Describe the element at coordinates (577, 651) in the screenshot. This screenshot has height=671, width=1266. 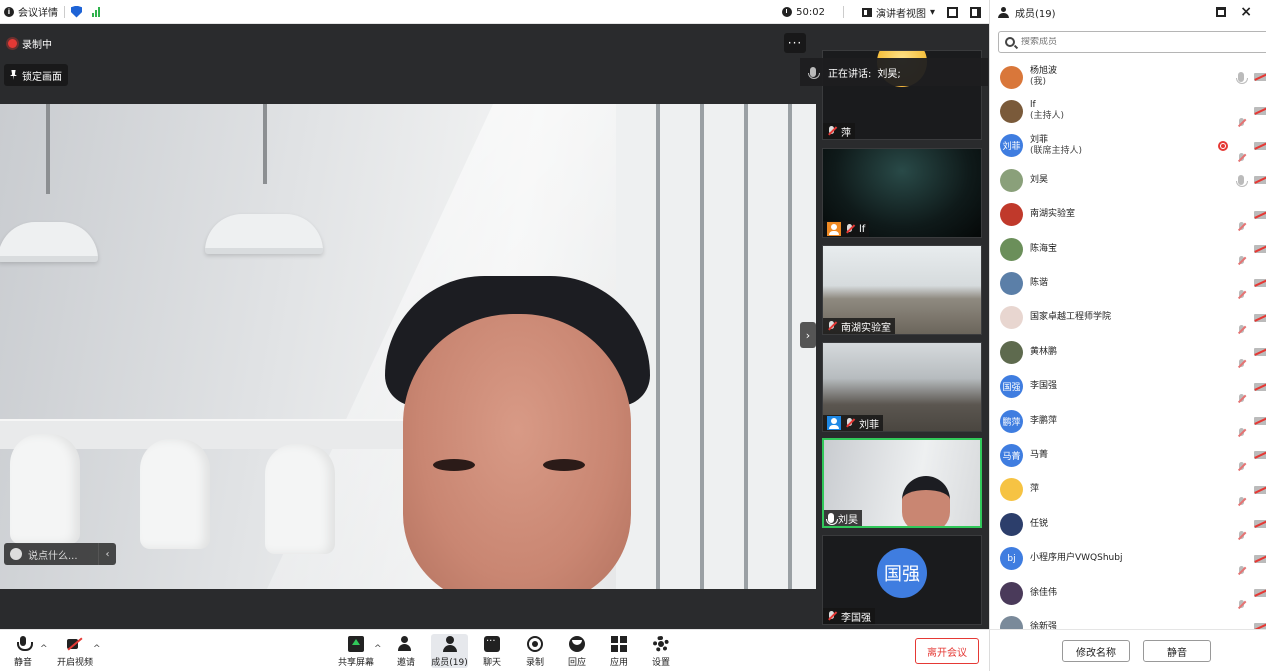
I see `react-button: 回应` at that location.